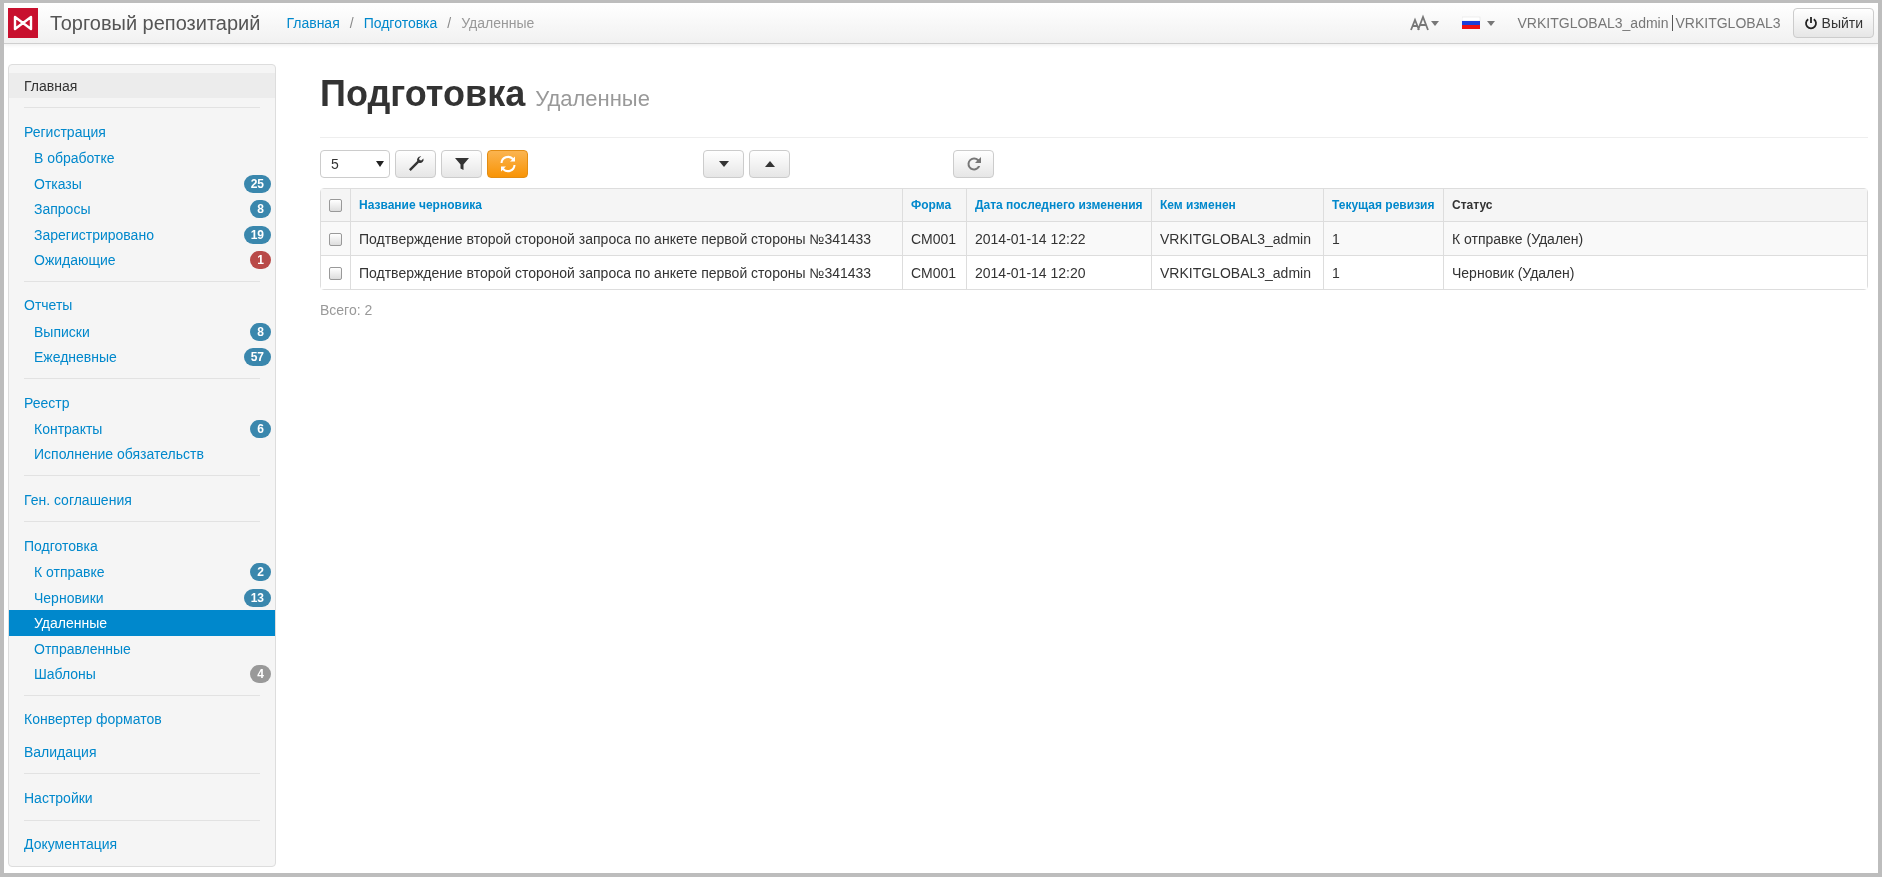  What do you see at coordinates (1728, 23) in the screenshot?
I see `organization-name: VRKITGLOBAL3` at bounding box center [1728, 23].